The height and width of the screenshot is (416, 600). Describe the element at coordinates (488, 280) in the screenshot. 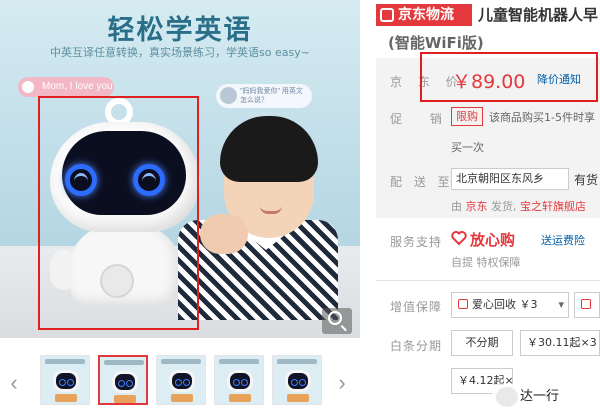

I see `section-divider` at that location.